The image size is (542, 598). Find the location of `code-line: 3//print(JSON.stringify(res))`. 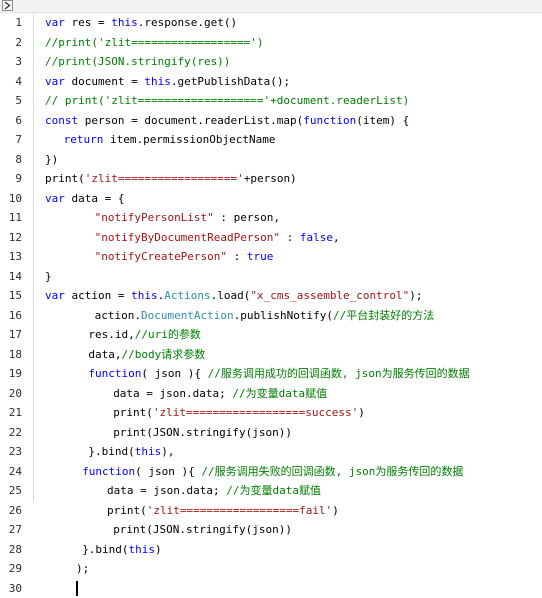

code-line: 3//print(JSON.stringify(res)) is located at coordinates (271, 62).